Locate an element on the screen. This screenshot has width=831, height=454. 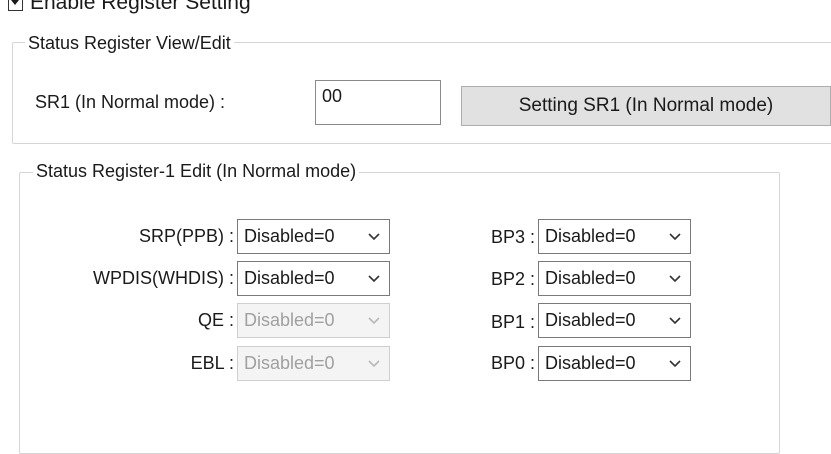
ebl-dropdown: Disabled=0 is located at coordinates (313, 363).